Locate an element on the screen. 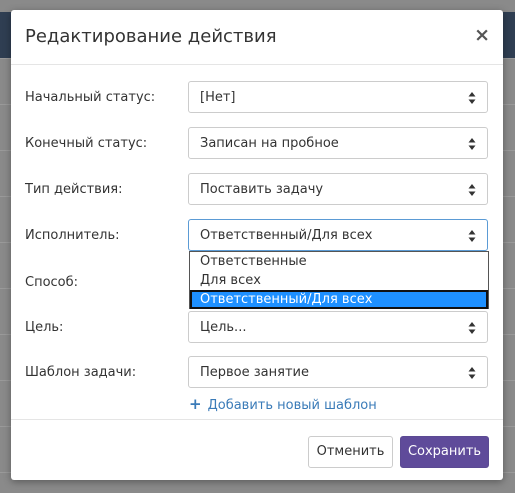 This screenshot has width=515, height=493. executor-row: Исполнитель: Ответственный/Для всех is located at coordinates (257, 236).